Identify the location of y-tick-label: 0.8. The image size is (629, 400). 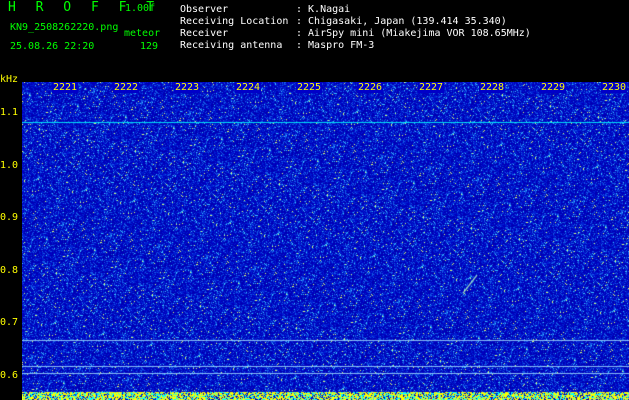
(9, 270).